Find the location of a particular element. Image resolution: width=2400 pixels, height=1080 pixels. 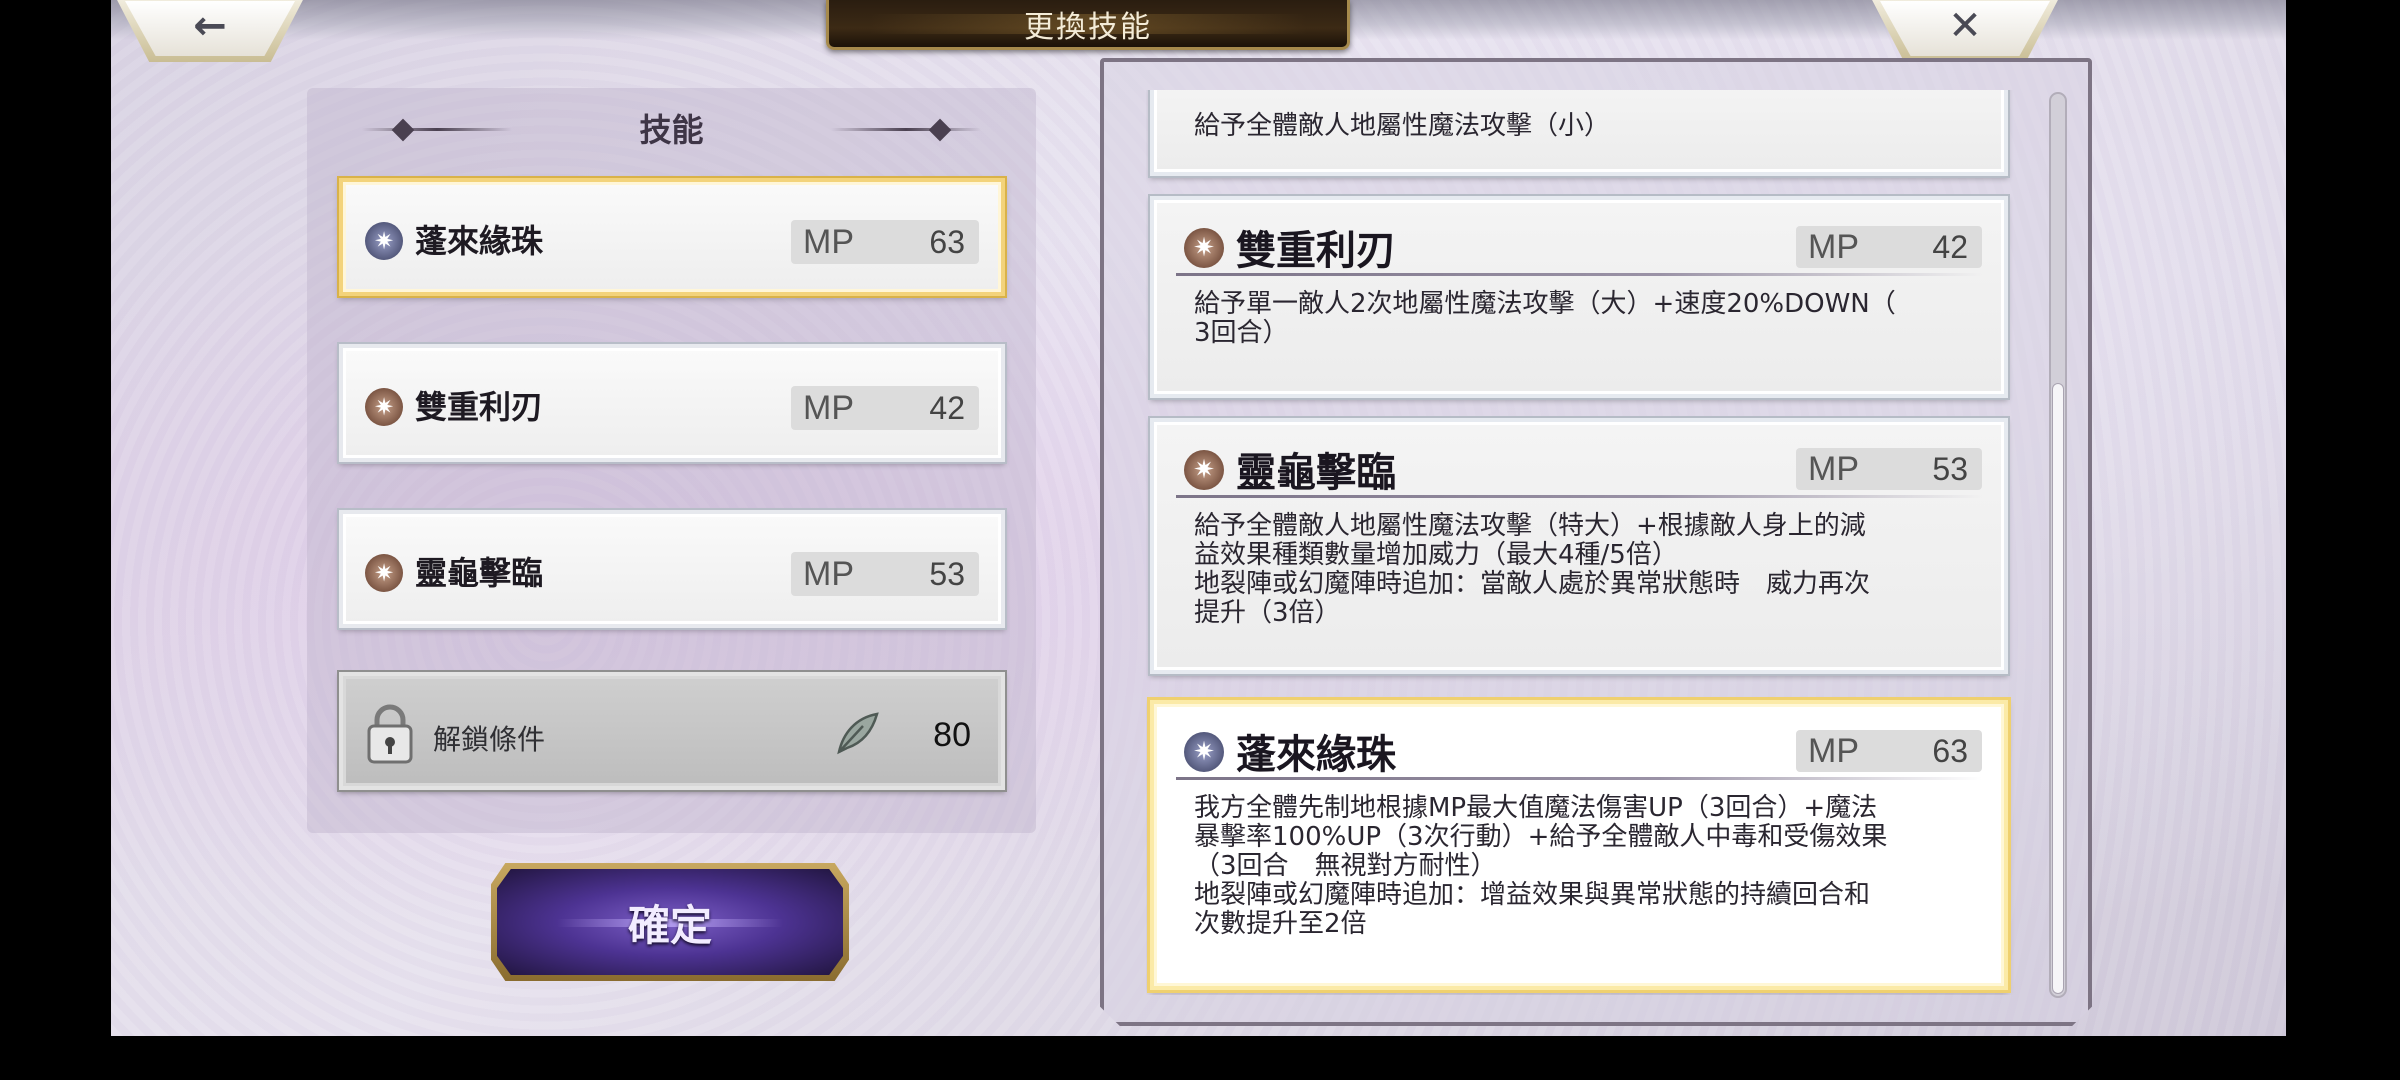

screen-title: 更換技能 is located at coordinates (1088, 27).